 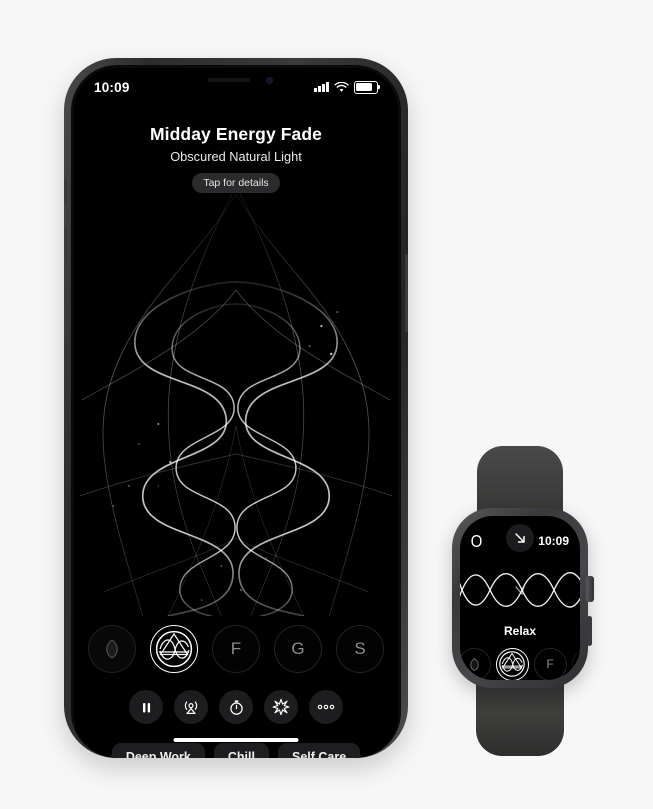 What do you see at coordinates (65, 314) in the screenshot?
I see `volume-down-button` at bounding box center [65, 314].